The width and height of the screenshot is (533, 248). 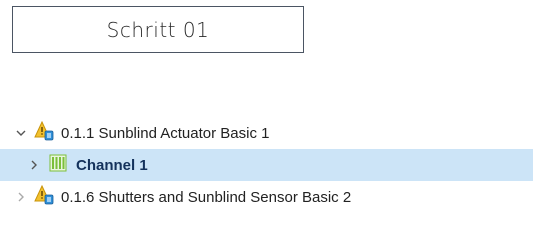 What do you see at coordinates (58, 165) in the screenshot?
I see `channel-icon` at bounding box center [58, 165].